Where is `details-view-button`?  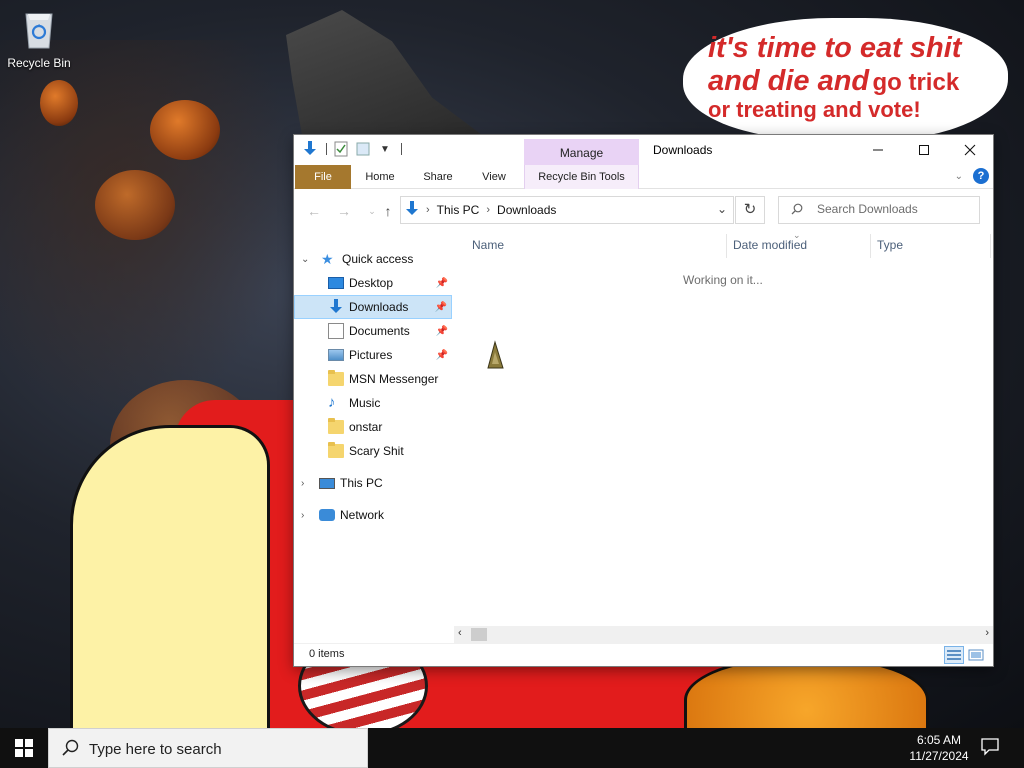
details-view-button is located at coordinates (954, 655).